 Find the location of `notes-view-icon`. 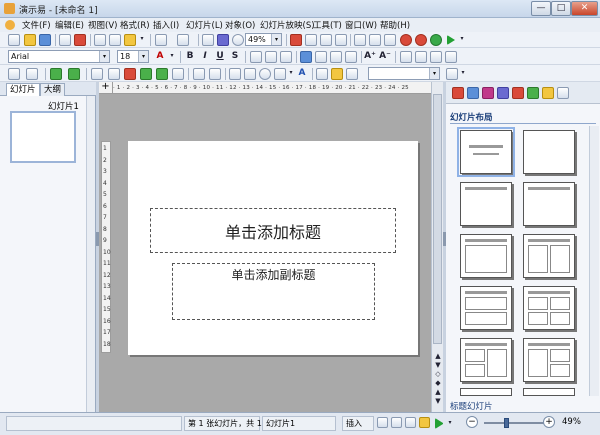

notes-view-icon is located at coordinates (410, 422).